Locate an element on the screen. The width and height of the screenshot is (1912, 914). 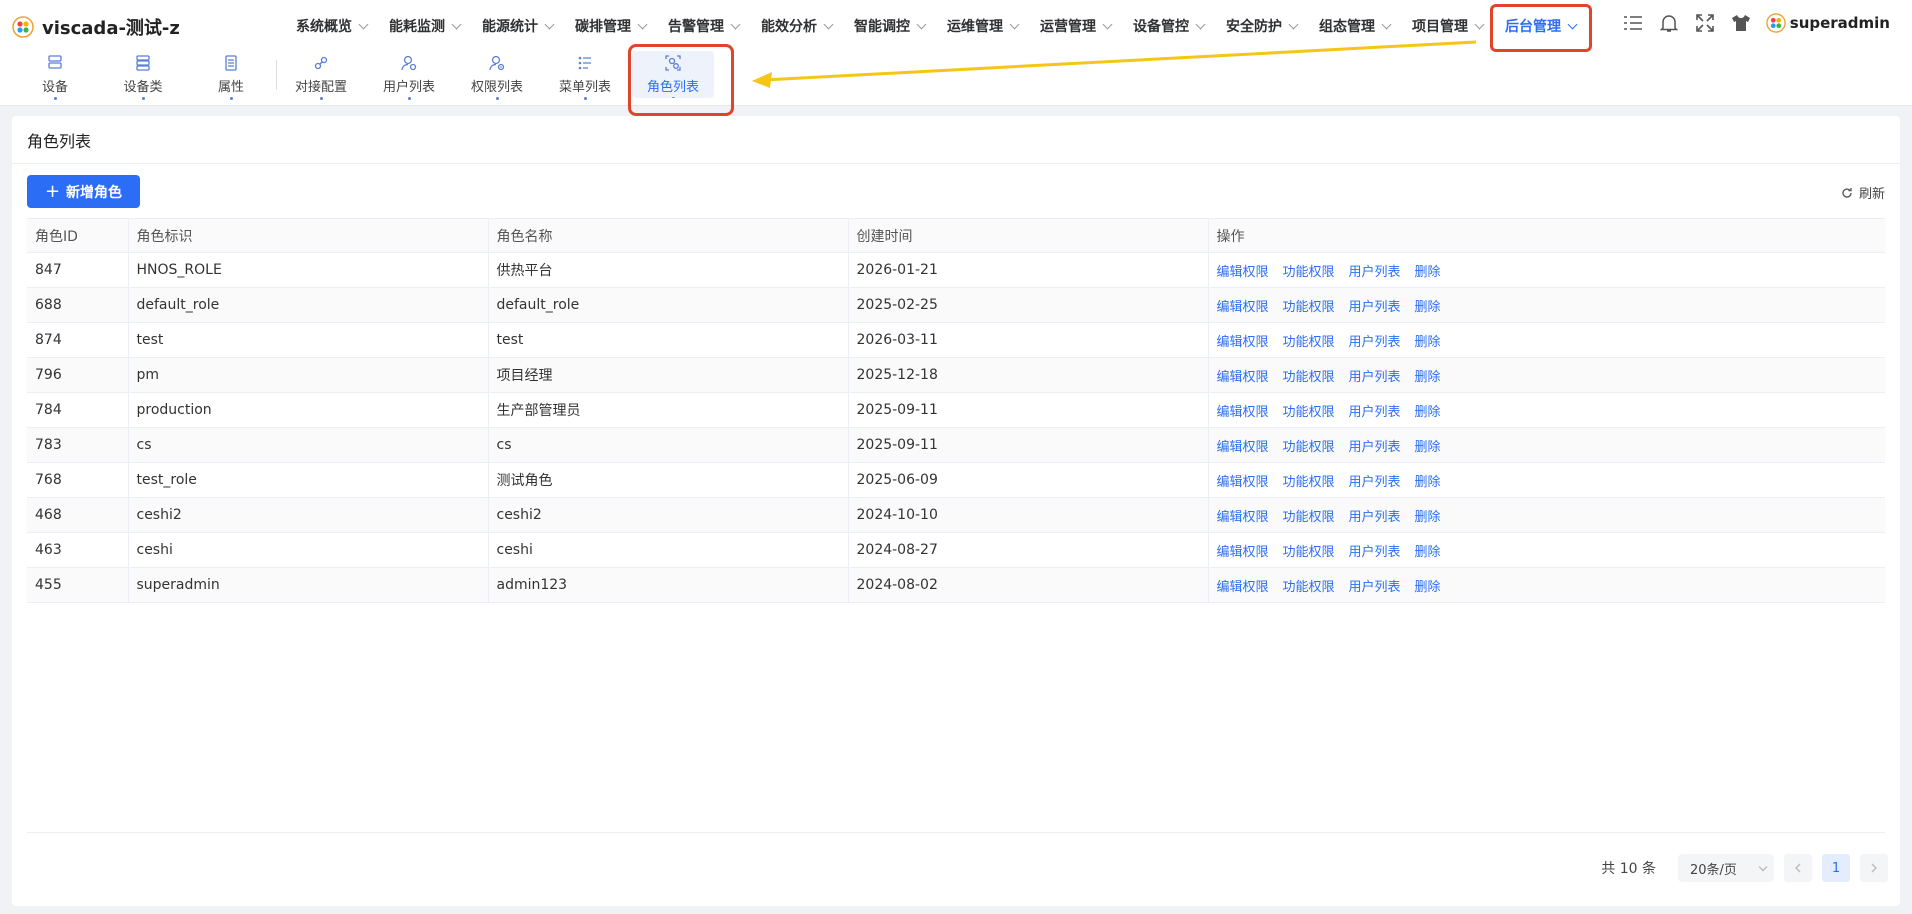
user-icon is located at coordinates (409, 63).